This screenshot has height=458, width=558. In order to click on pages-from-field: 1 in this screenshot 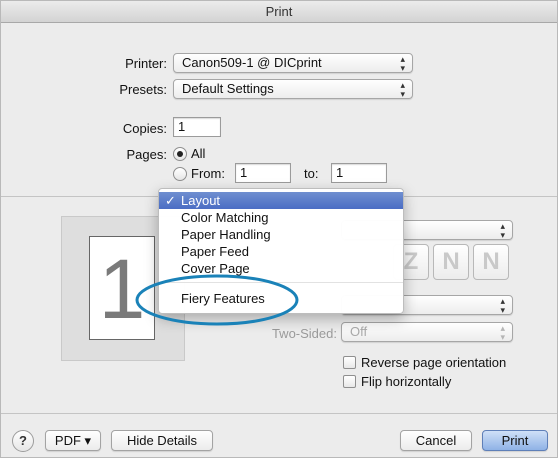, I will do `click(263, 173)`.